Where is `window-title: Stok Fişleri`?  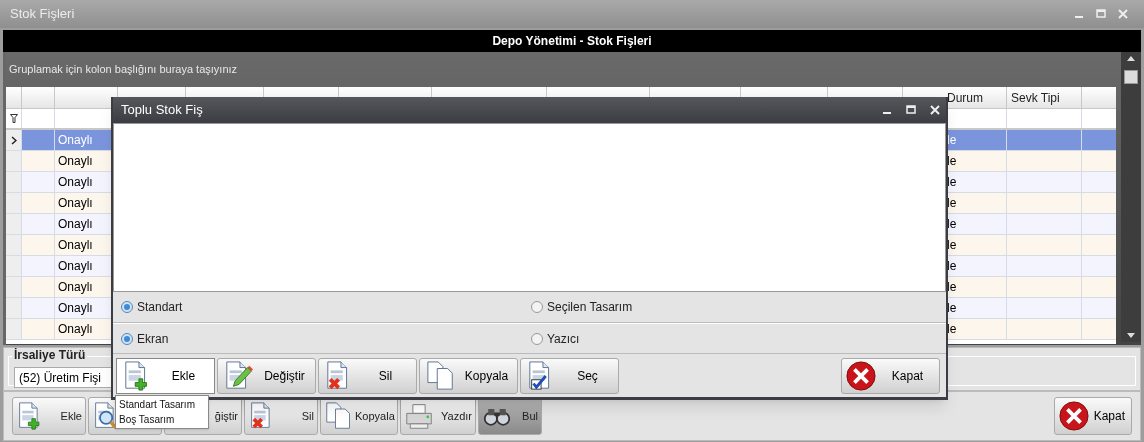 window-title: Stok Fişleri is located at coordinates (42, 14).